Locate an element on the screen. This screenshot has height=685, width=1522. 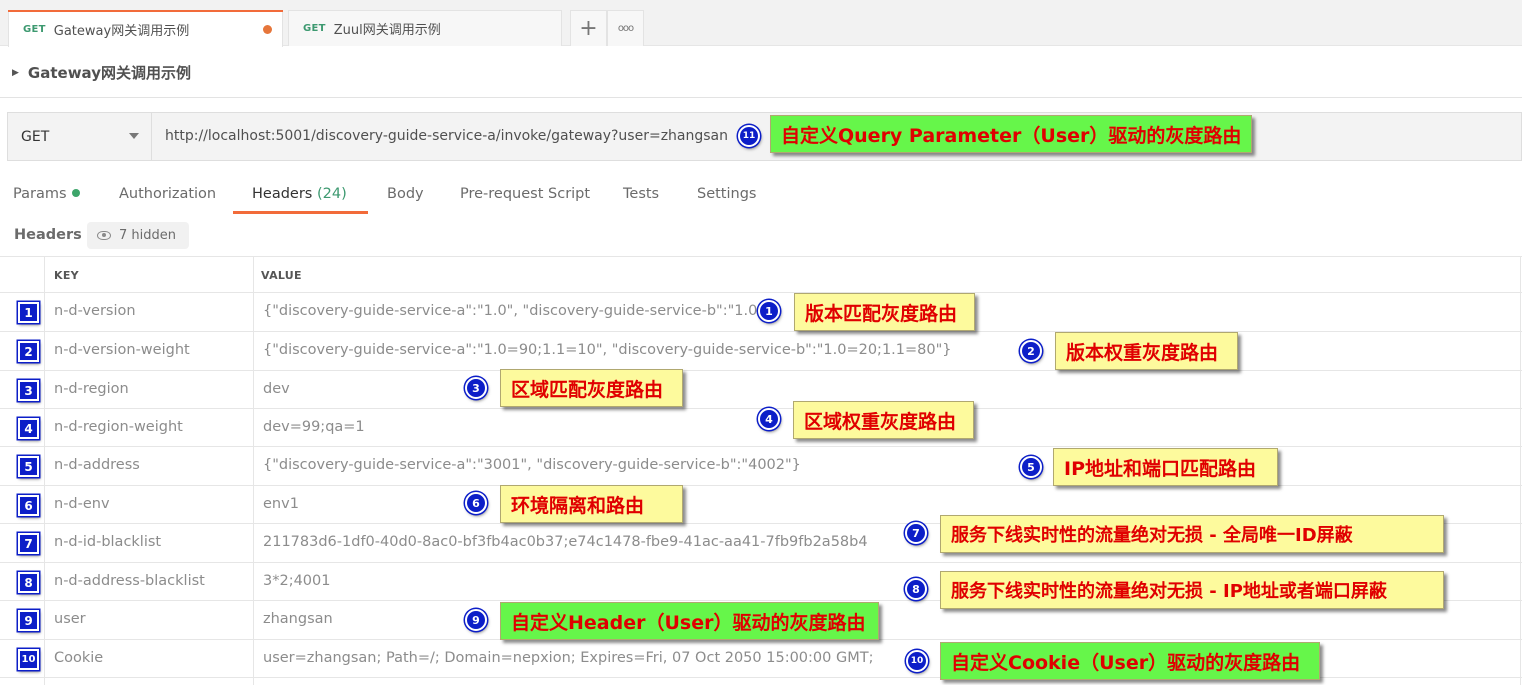
more-tabs-button: ooo is located at coordinates (625, 28).